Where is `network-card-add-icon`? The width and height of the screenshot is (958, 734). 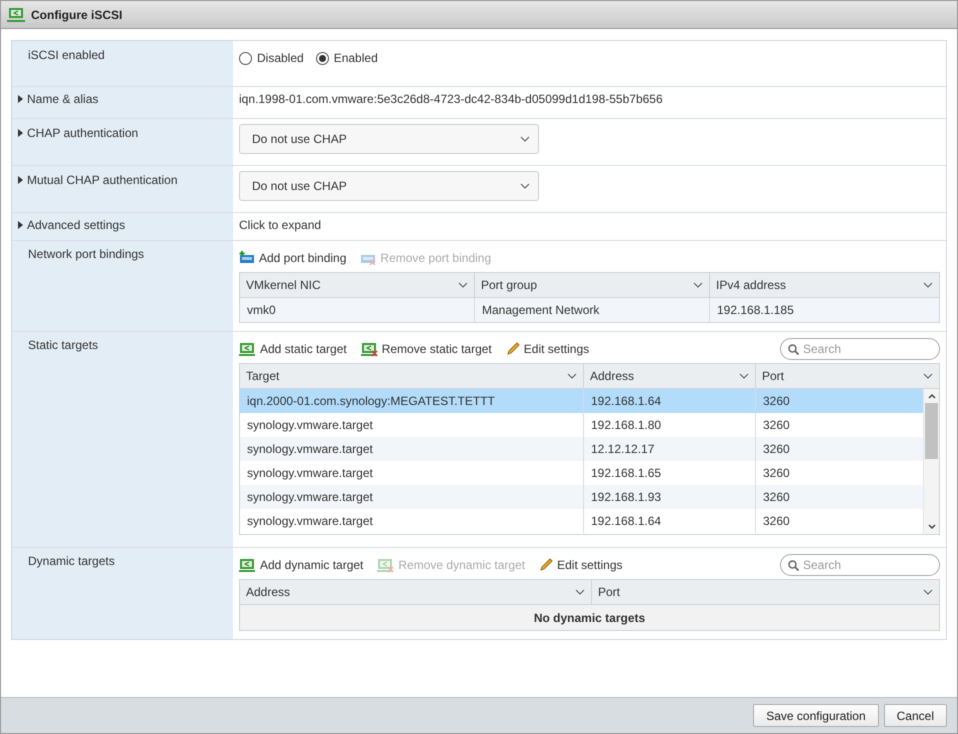
network-card-add-icon is located at coordinates (247, 258).